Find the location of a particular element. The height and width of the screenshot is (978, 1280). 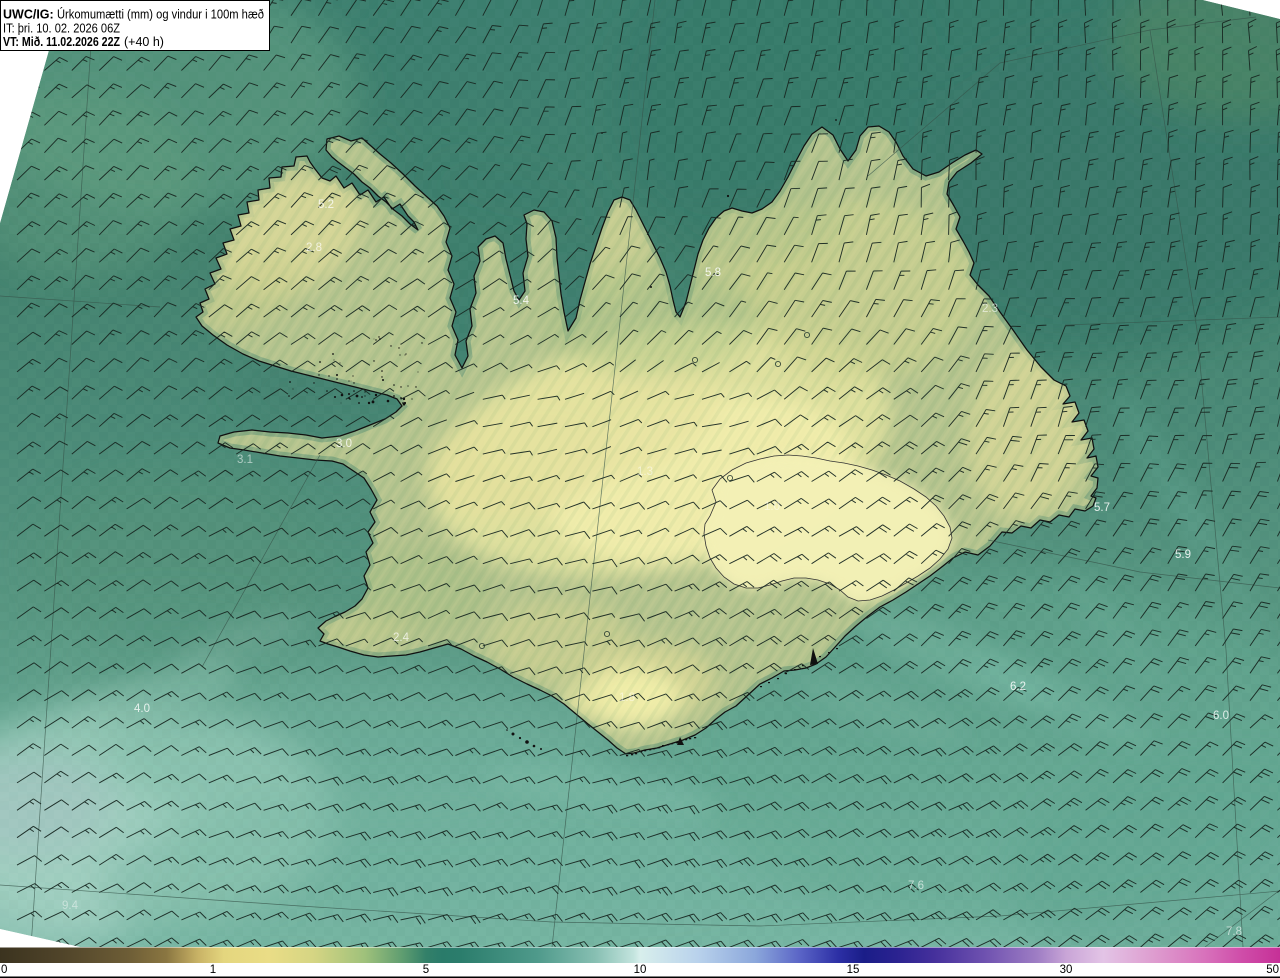

svg-text: 7.8 is located at coordinates (1234, 932).